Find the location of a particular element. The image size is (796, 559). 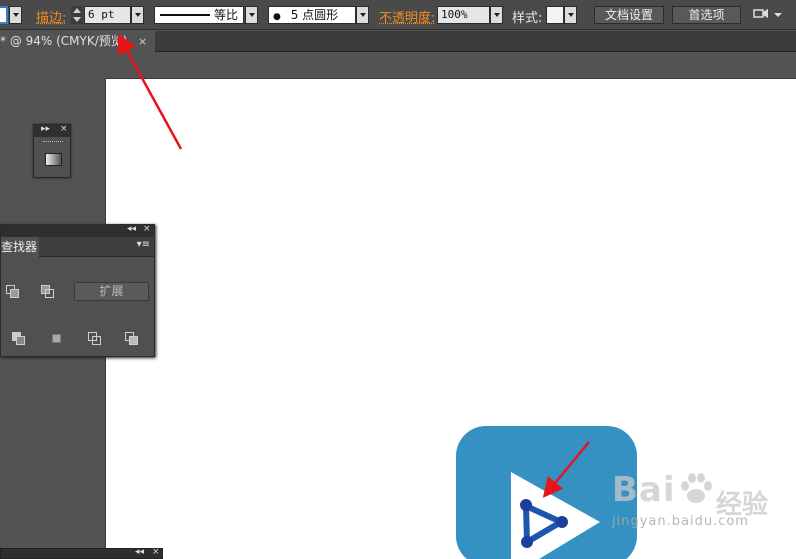

gradient-icon is located at coordinates (53, 159).